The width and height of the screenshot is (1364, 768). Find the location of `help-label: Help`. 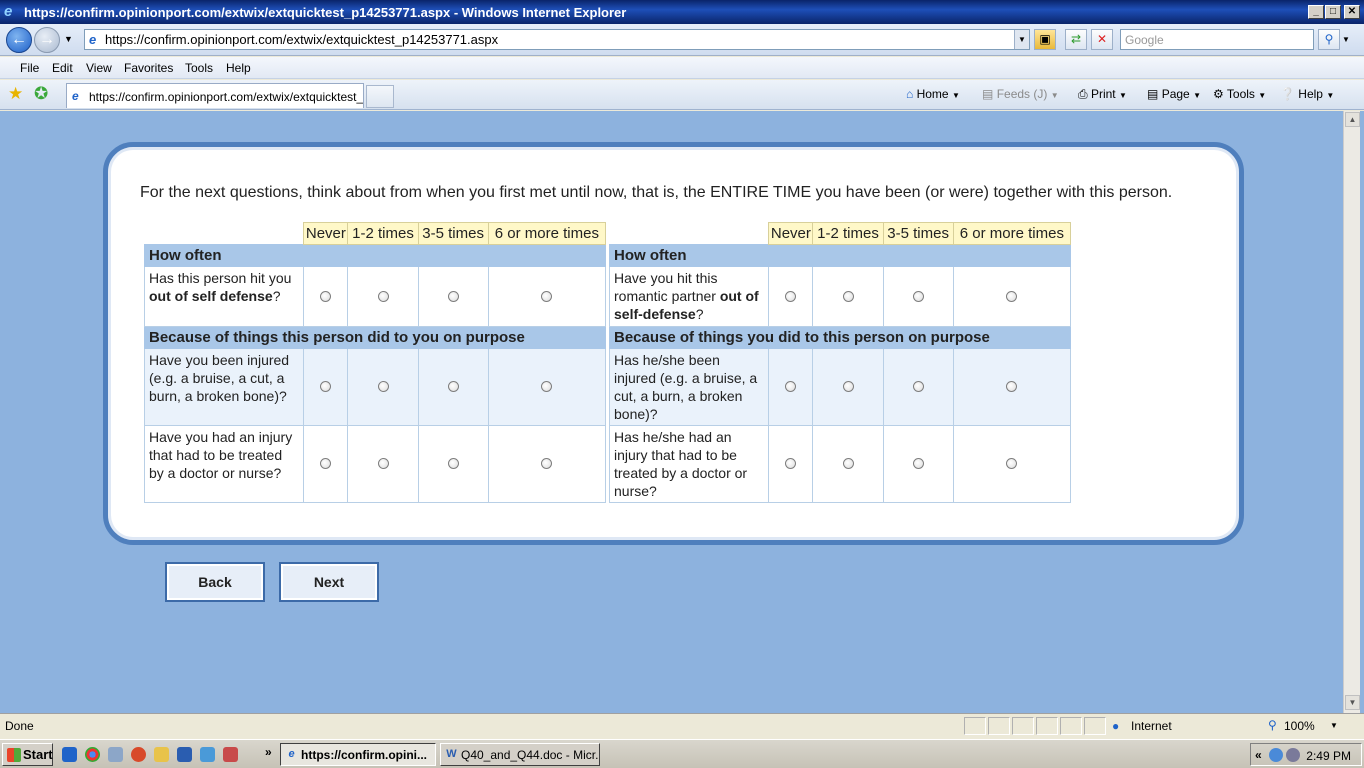

help-label: Help is located at coordinates (1310, 94).